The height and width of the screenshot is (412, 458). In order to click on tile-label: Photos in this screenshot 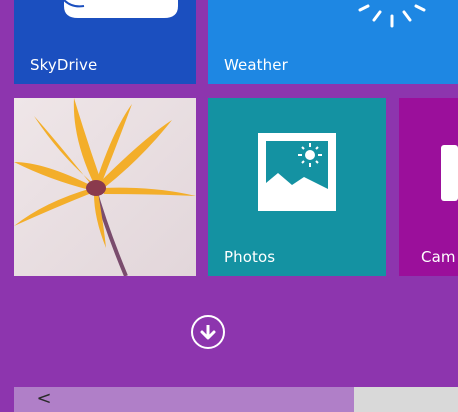, I will do `click(250, 257)`.